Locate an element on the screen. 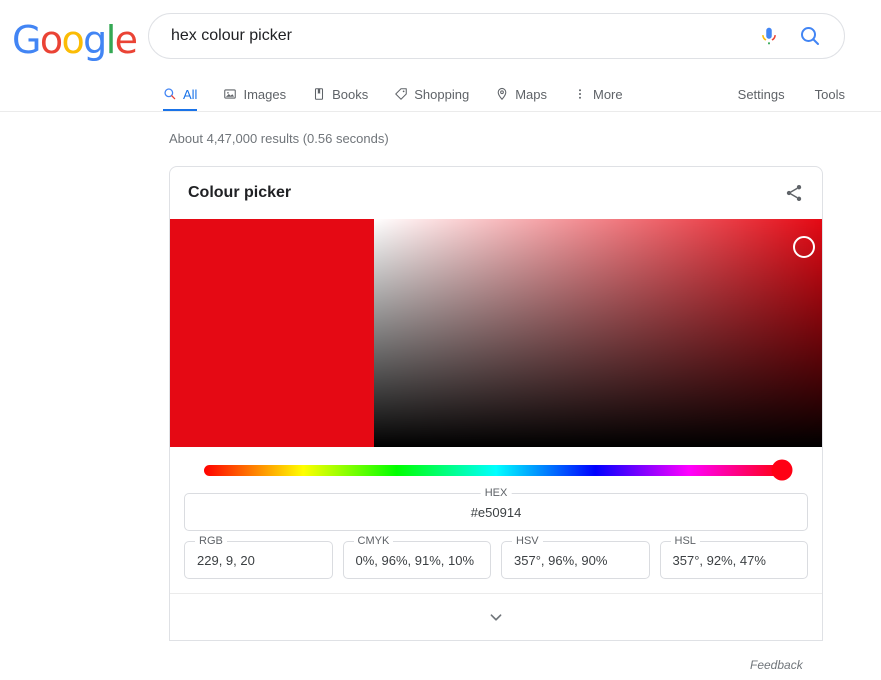 This screenshot has height=680, width=881. map-pin-icon is located at coordinates (502, 94).